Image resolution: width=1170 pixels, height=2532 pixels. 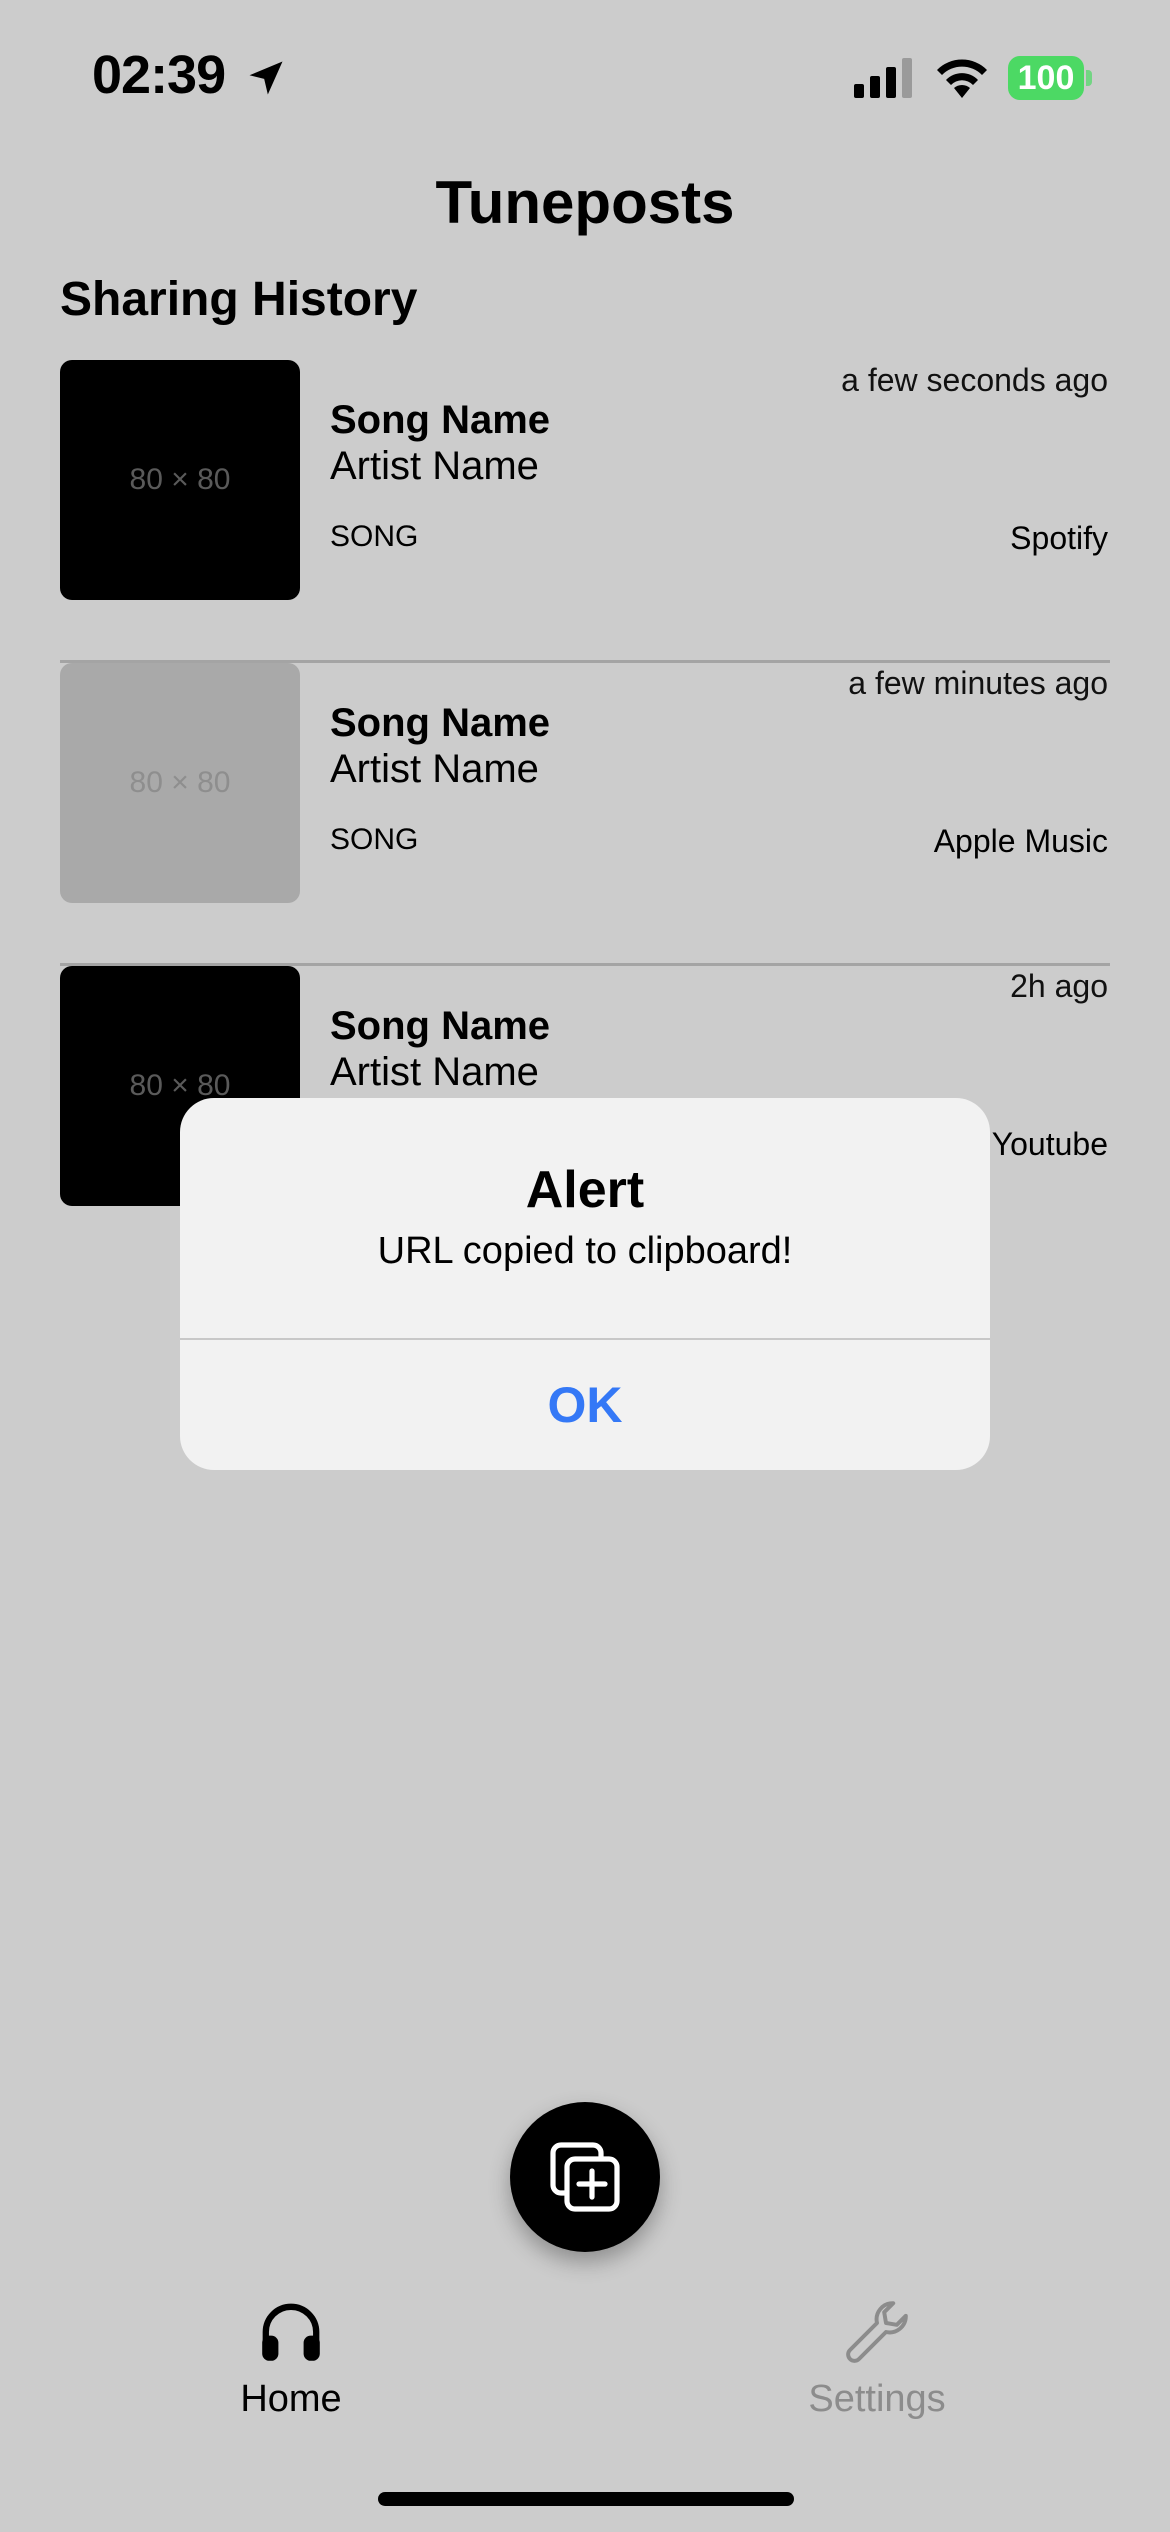 What do you see at coordinates (978, 683) in the screenshot?
I see `shared-time: a few minutes ago` at bounding box center [978, 683].